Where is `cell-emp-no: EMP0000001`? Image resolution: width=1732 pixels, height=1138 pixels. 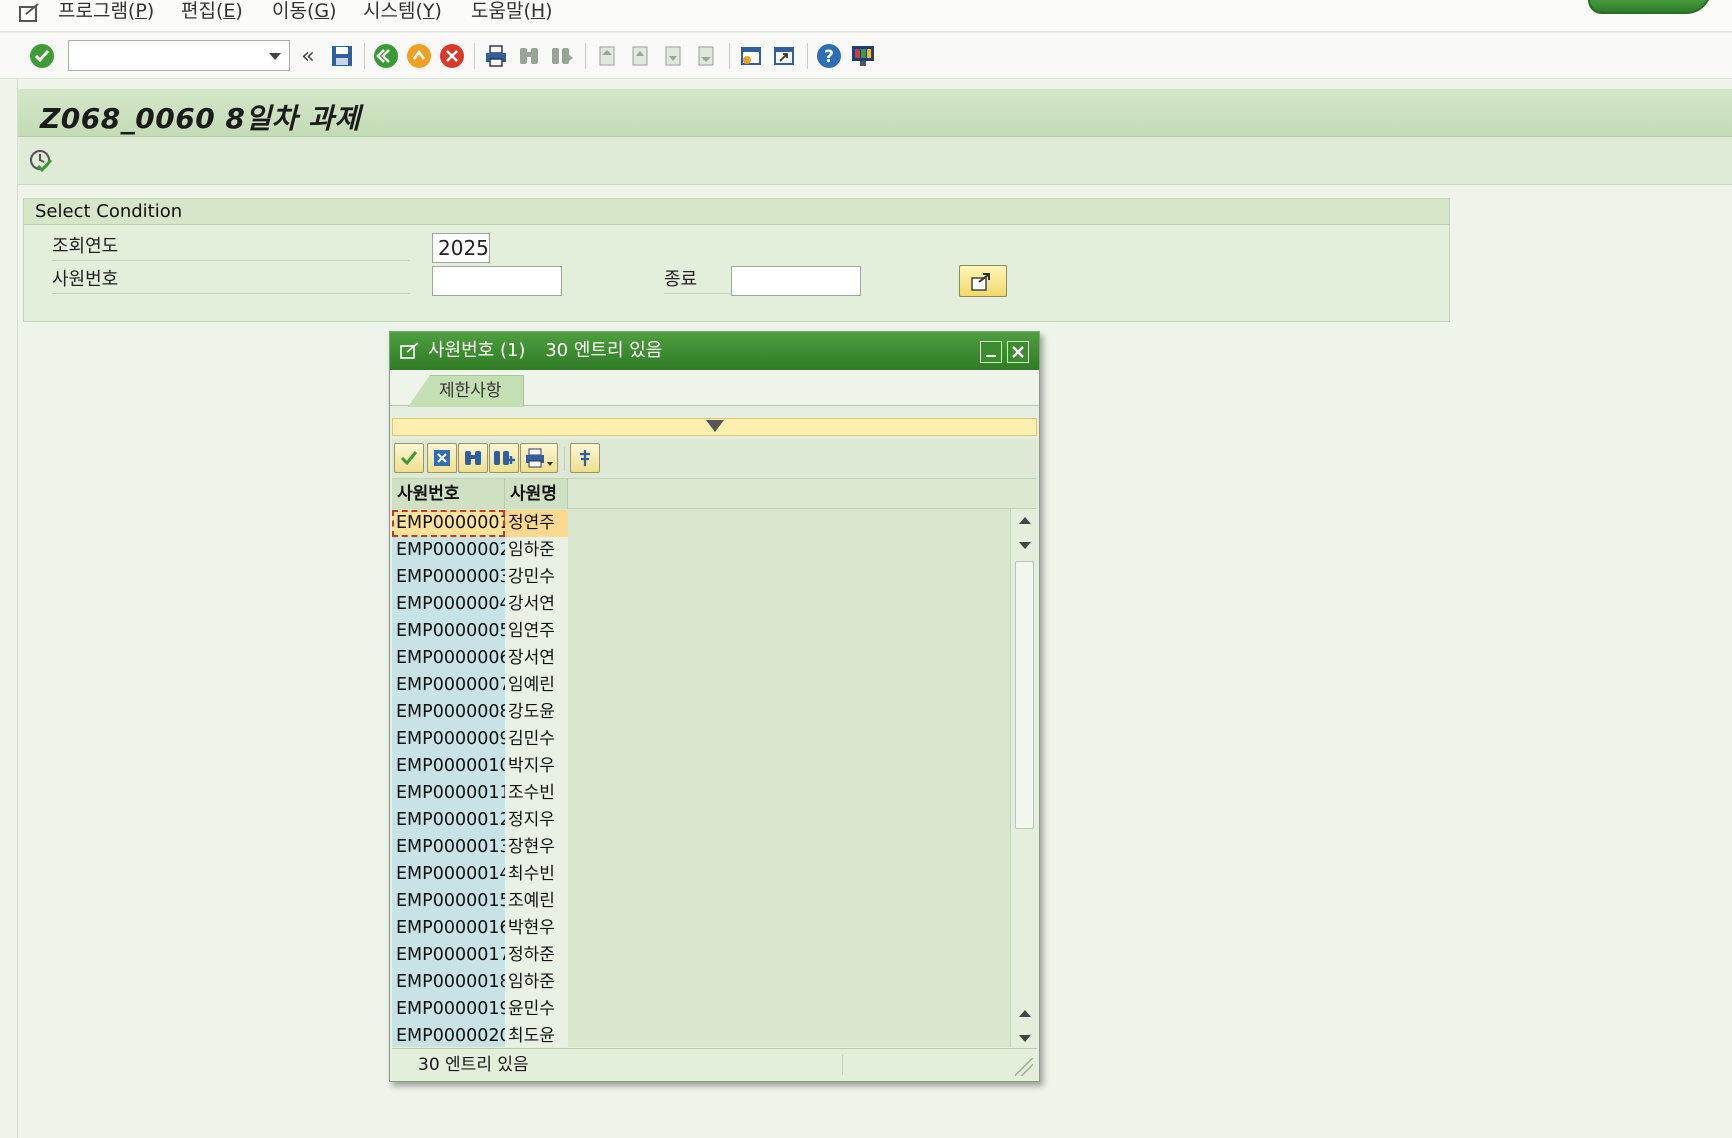 cell-emp-no: EMP0000001 is located at coordinates (451, 523).